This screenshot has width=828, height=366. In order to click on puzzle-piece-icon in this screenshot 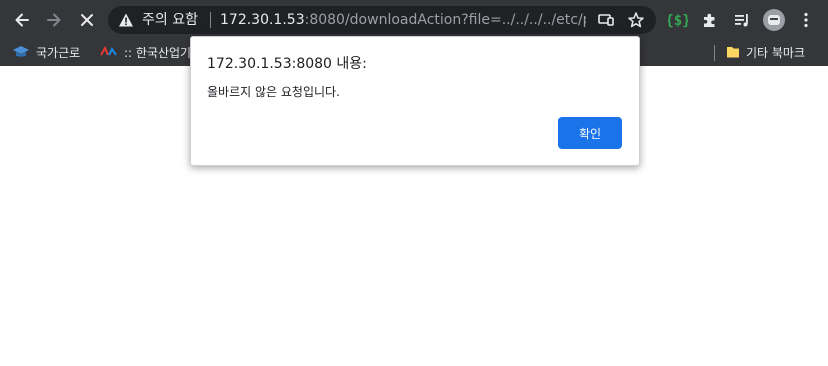, I will do `click(709, 20)`.